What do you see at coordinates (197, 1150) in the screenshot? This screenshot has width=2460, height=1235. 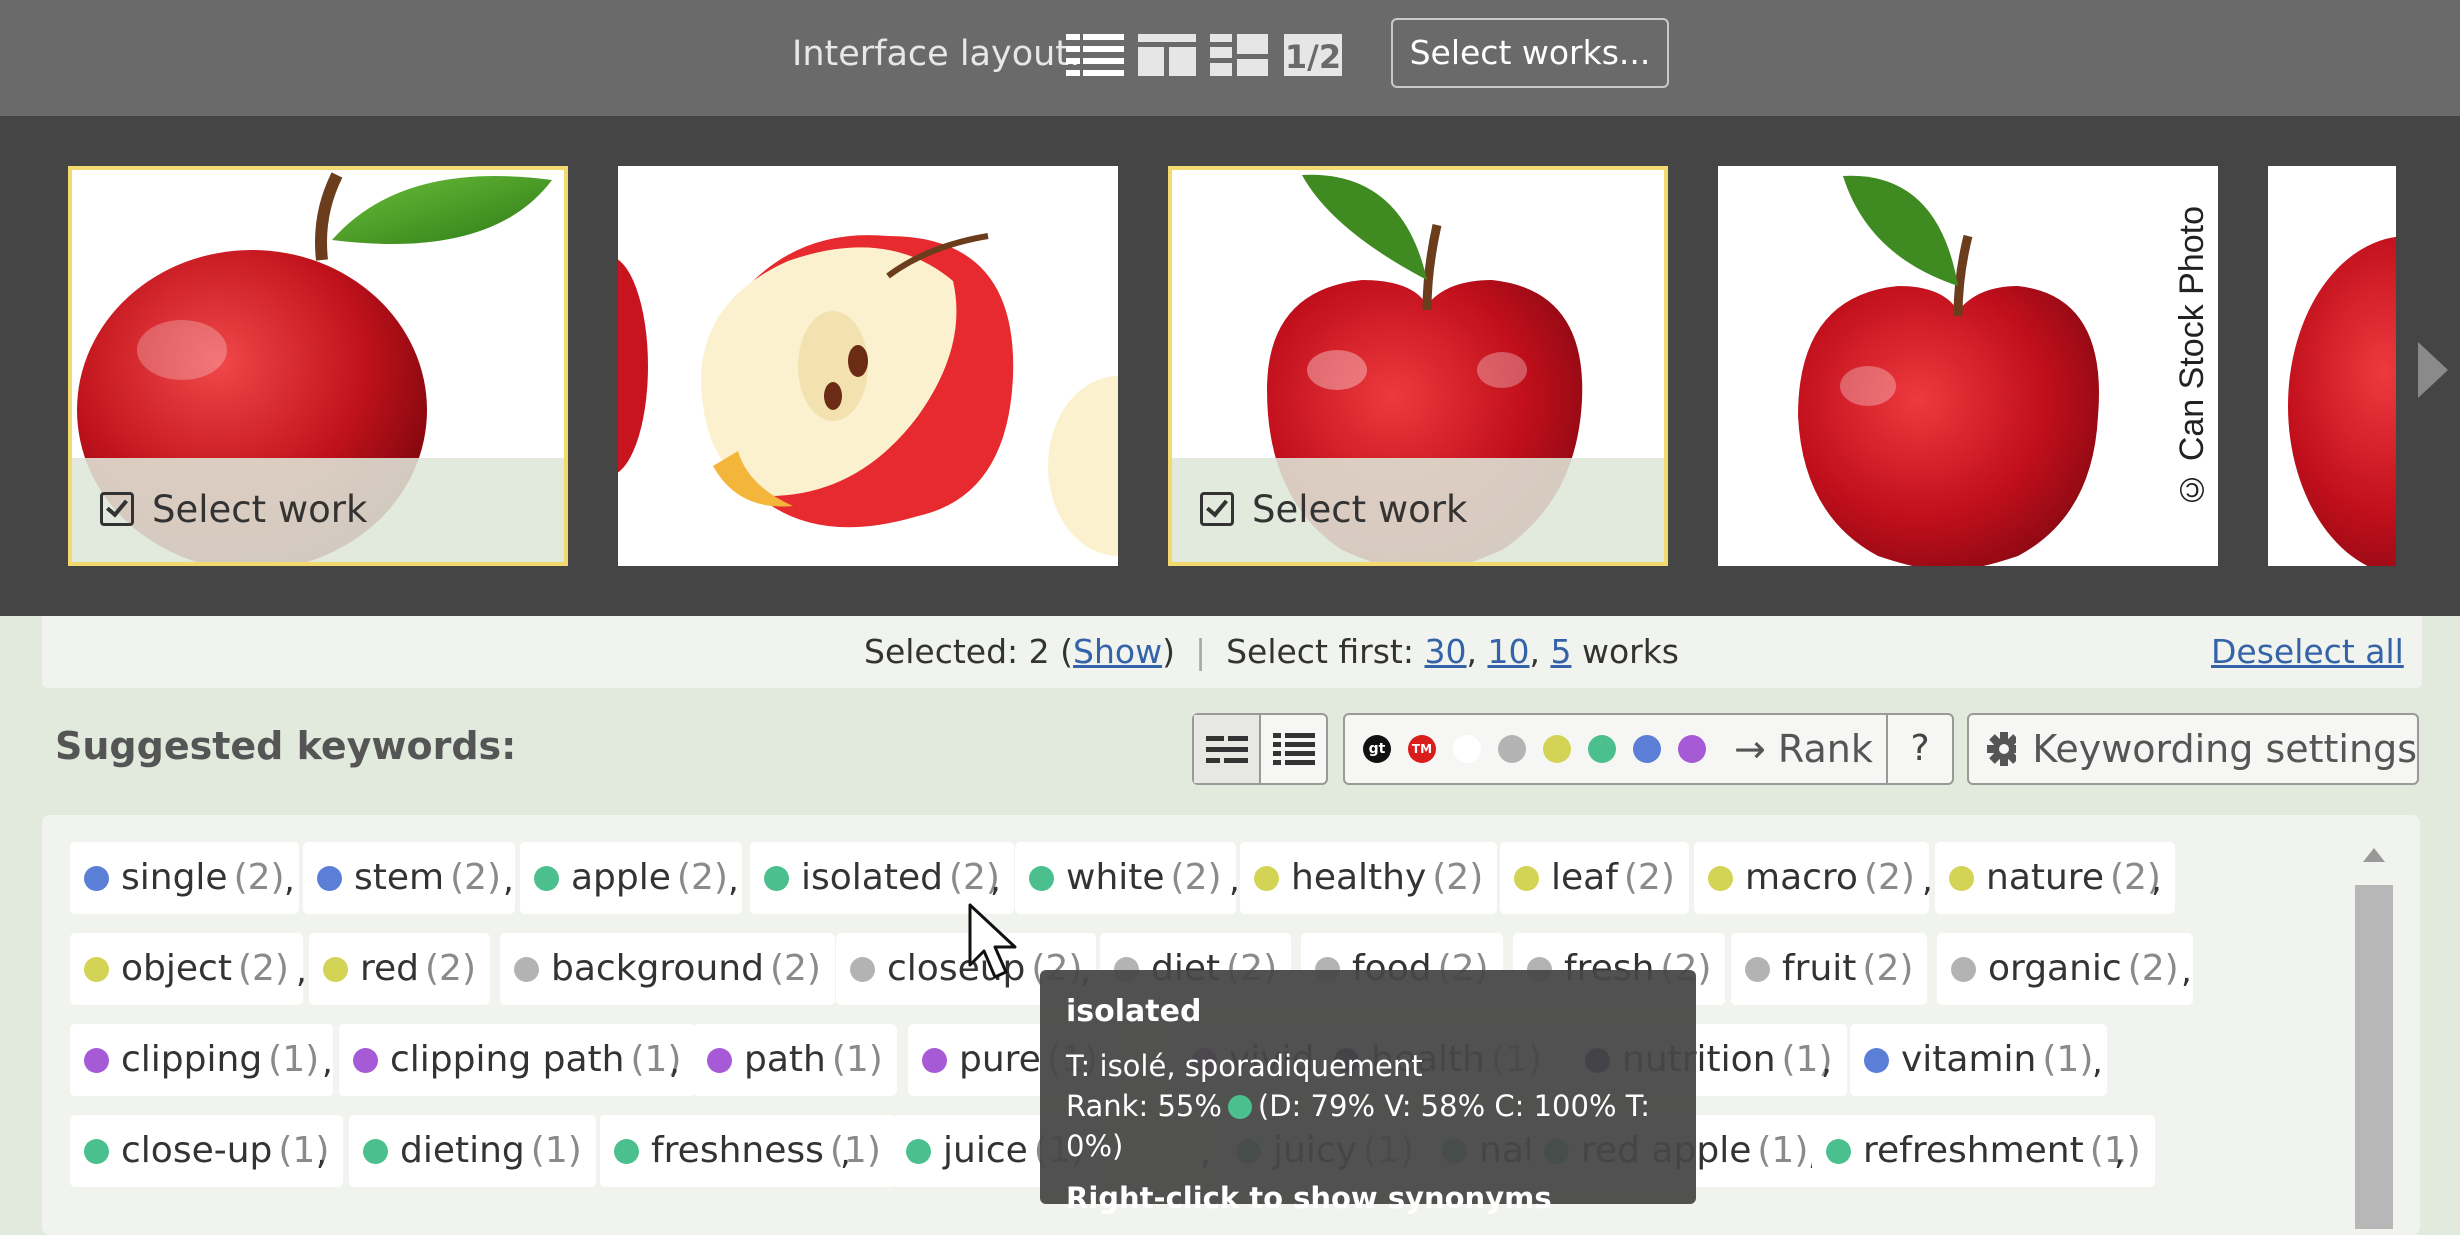 I see `keyword-text: close-up` at bounding box center [197, 1150].